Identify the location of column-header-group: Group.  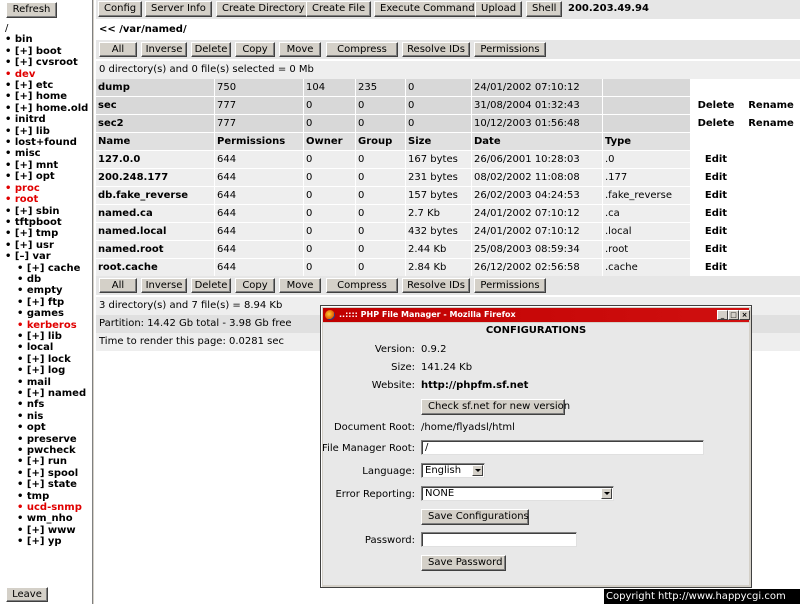
(380, 141).